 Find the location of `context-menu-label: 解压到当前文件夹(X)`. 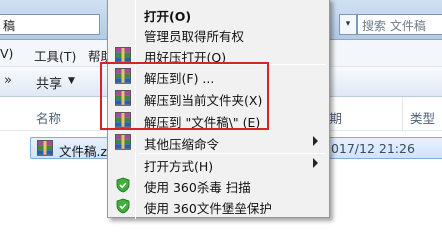

context-menu-label: 解压到当前文件夹(X) is located at coordinates (203, 100).